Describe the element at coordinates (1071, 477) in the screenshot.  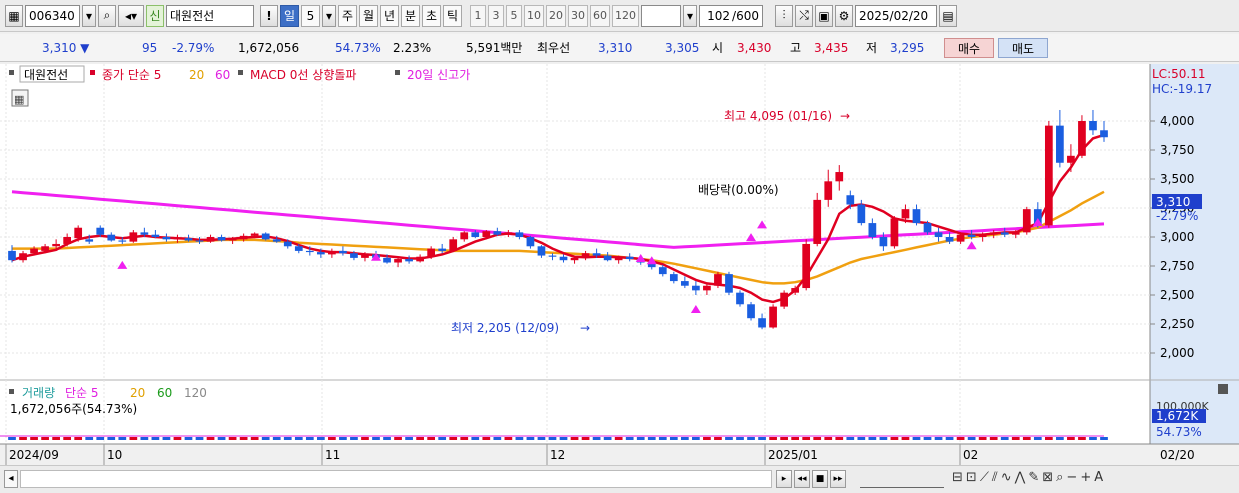
I see `zoom-out-icon: −` at that location.